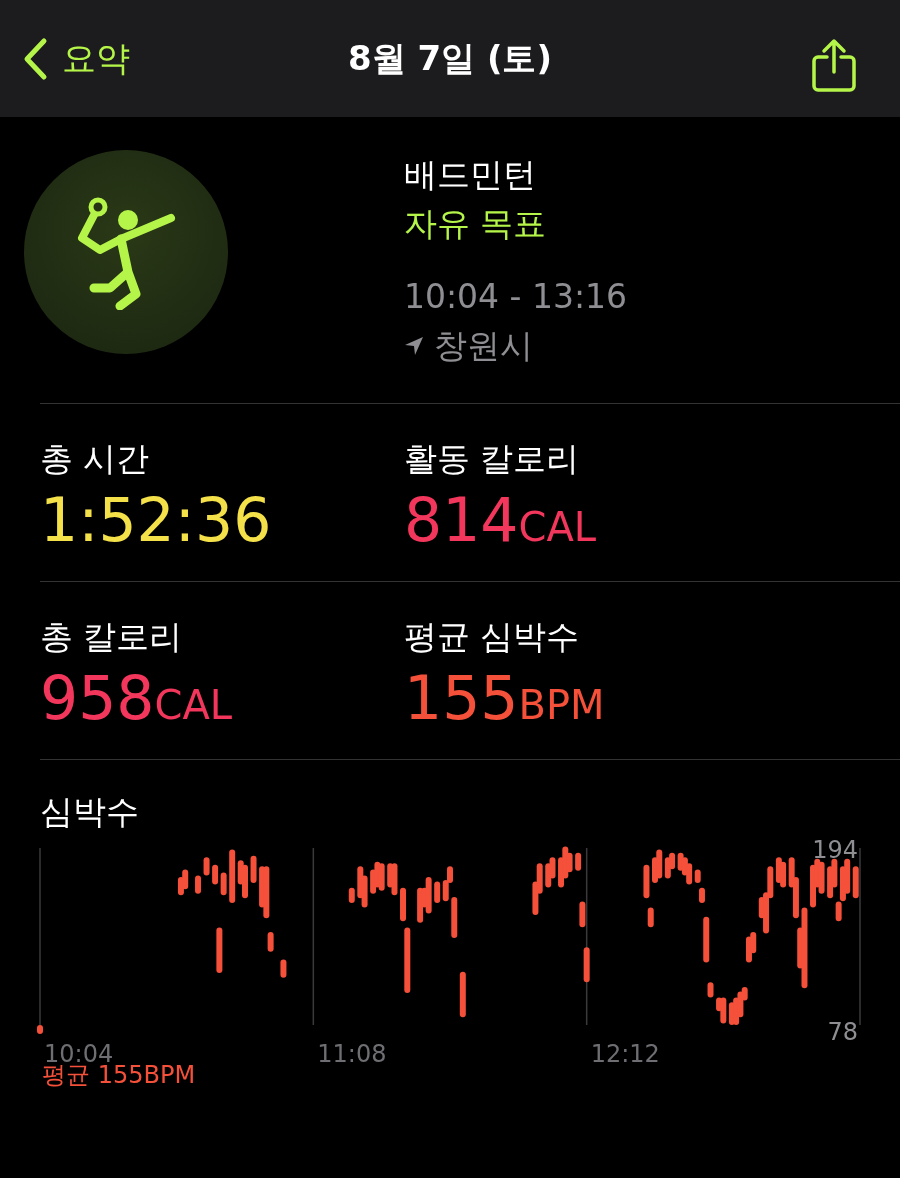 This screenshot has width=900, height=1178. I want to click on stat-value: 155 BPM, so click(505, 698).